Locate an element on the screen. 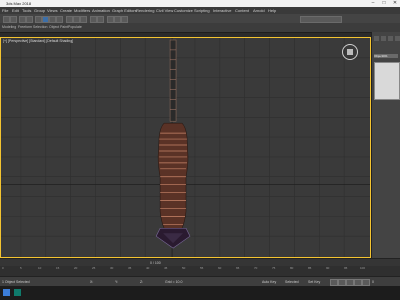 This screenshot has width=400, height=300. motion-tab-icon is located at coordinates (397, 38).